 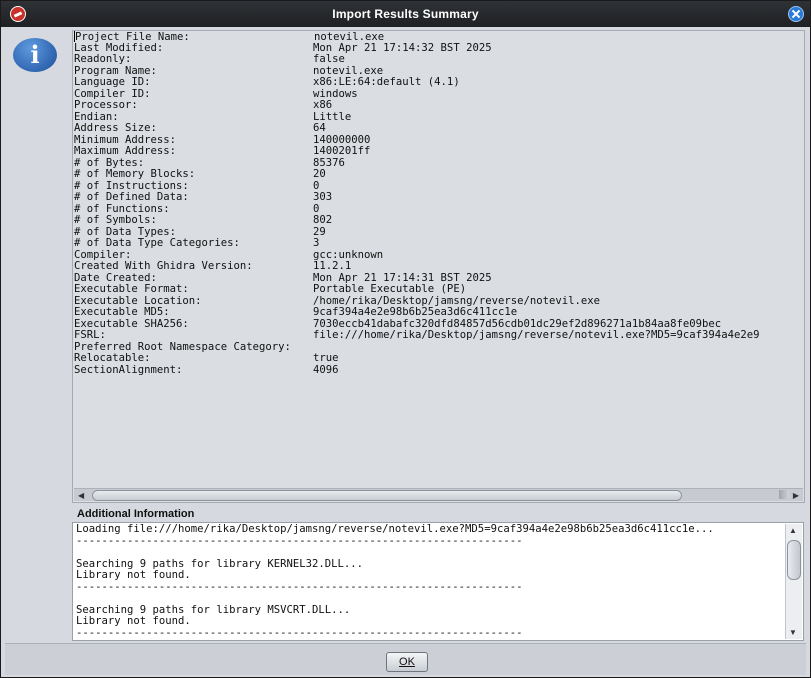 What do you see at coordinates (439, 370) in the screenshot?
I see `summary-row: SectionAlignment: 4096` at bounding box center [439, 370].